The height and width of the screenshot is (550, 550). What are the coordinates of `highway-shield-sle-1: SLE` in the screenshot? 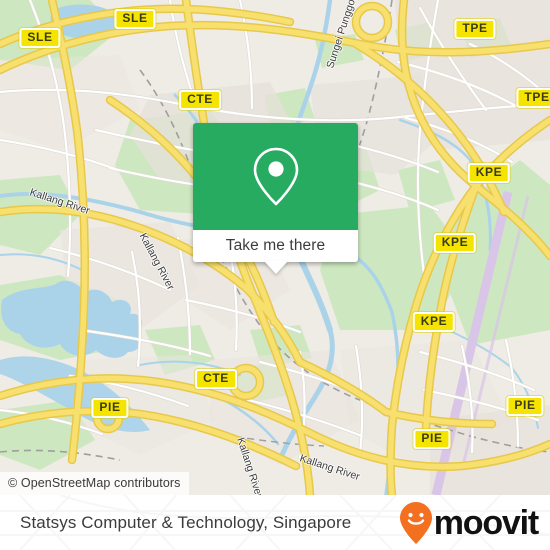 It's located at (135, 19).